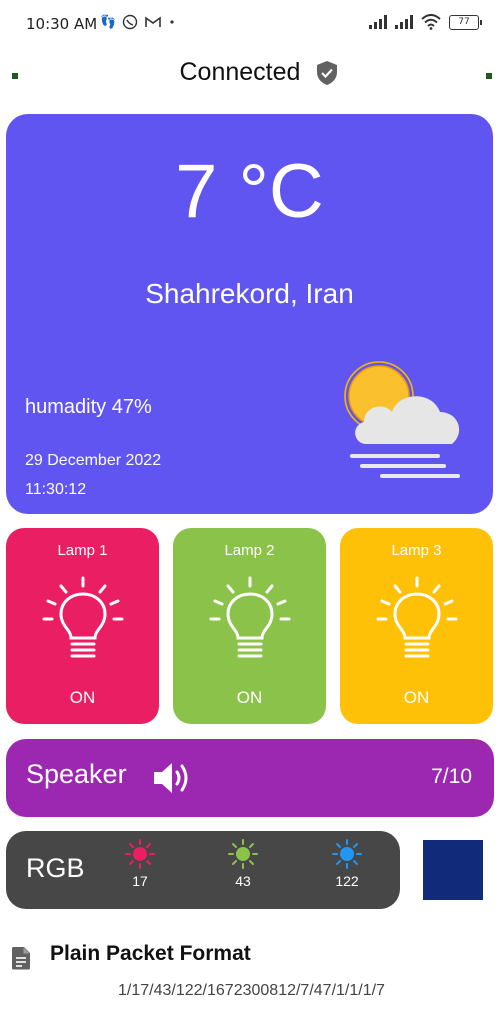  Describe the element at coordinates (203, 870) in the screenshot. I see `rgb-control: RGB 17 43 122` at that location.